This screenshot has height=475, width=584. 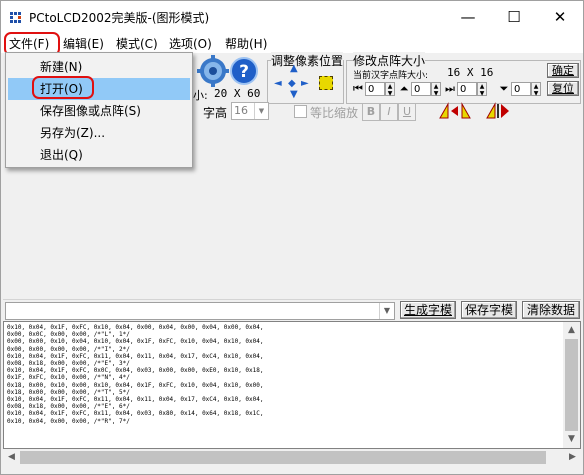 What do you see at coordinates (215, 113) in the screenshot?
I see `font-height-label: 字高` at bounding box center [215, 113].